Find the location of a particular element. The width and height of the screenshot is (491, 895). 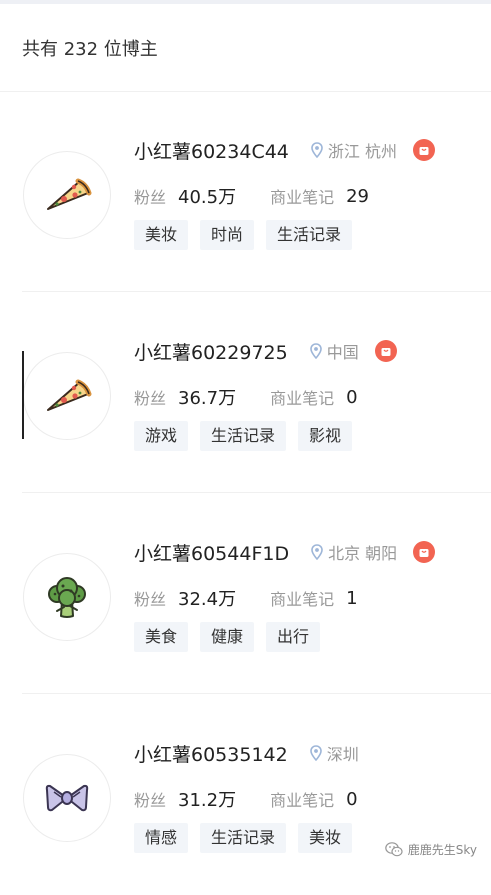

name-row: 小红薯60544F1D 北京 朝阳 is located at coordinates (285, 552).